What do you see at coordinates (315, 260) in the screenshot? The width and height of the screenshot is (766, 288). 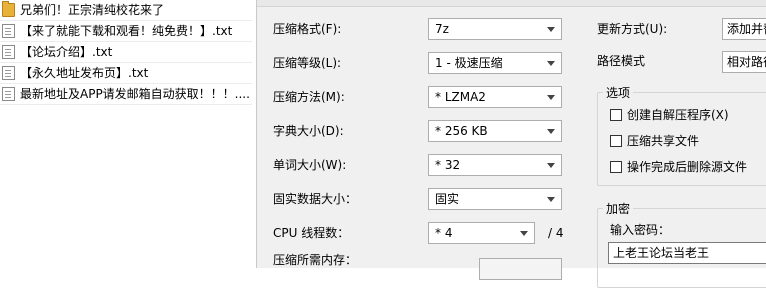 I see `memory-usage-label: 压缩所需内存：` at bounding box center [315, 260].